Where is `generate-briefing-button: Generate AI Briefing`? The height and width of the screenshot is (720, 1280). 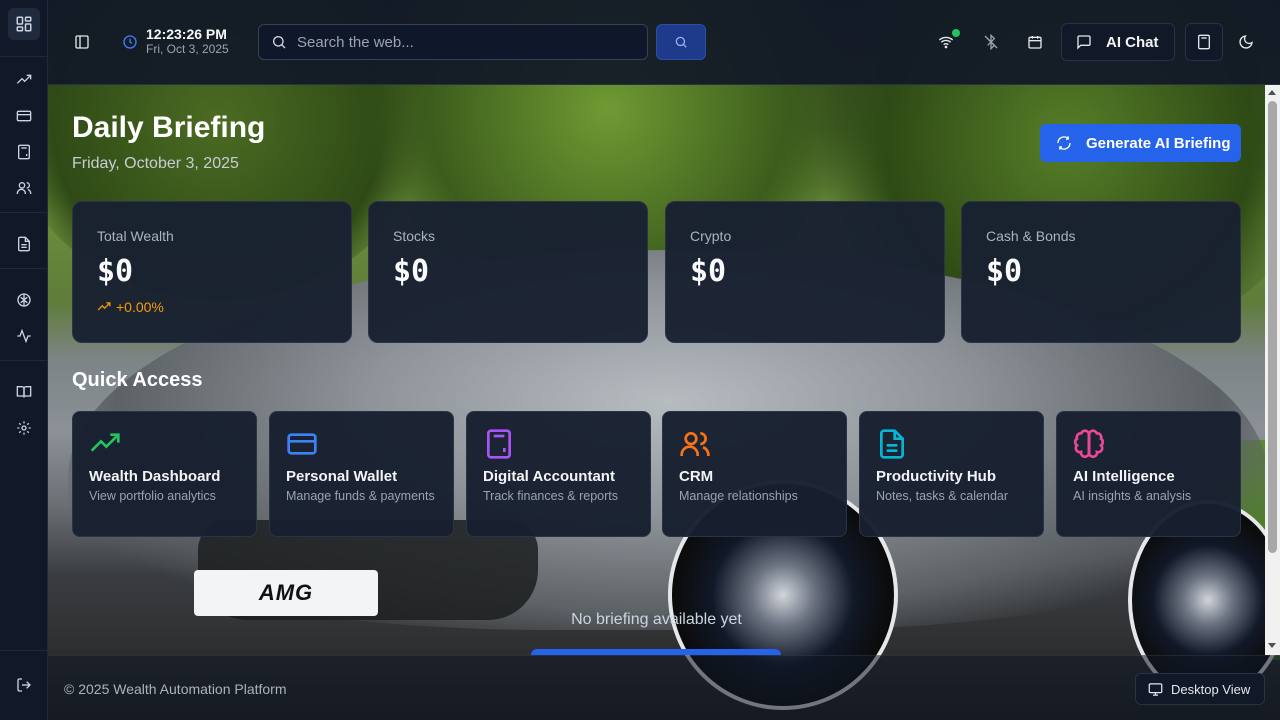 generate-briefing-button: Generate AI Briefing is located at coordinates (1140, 143).